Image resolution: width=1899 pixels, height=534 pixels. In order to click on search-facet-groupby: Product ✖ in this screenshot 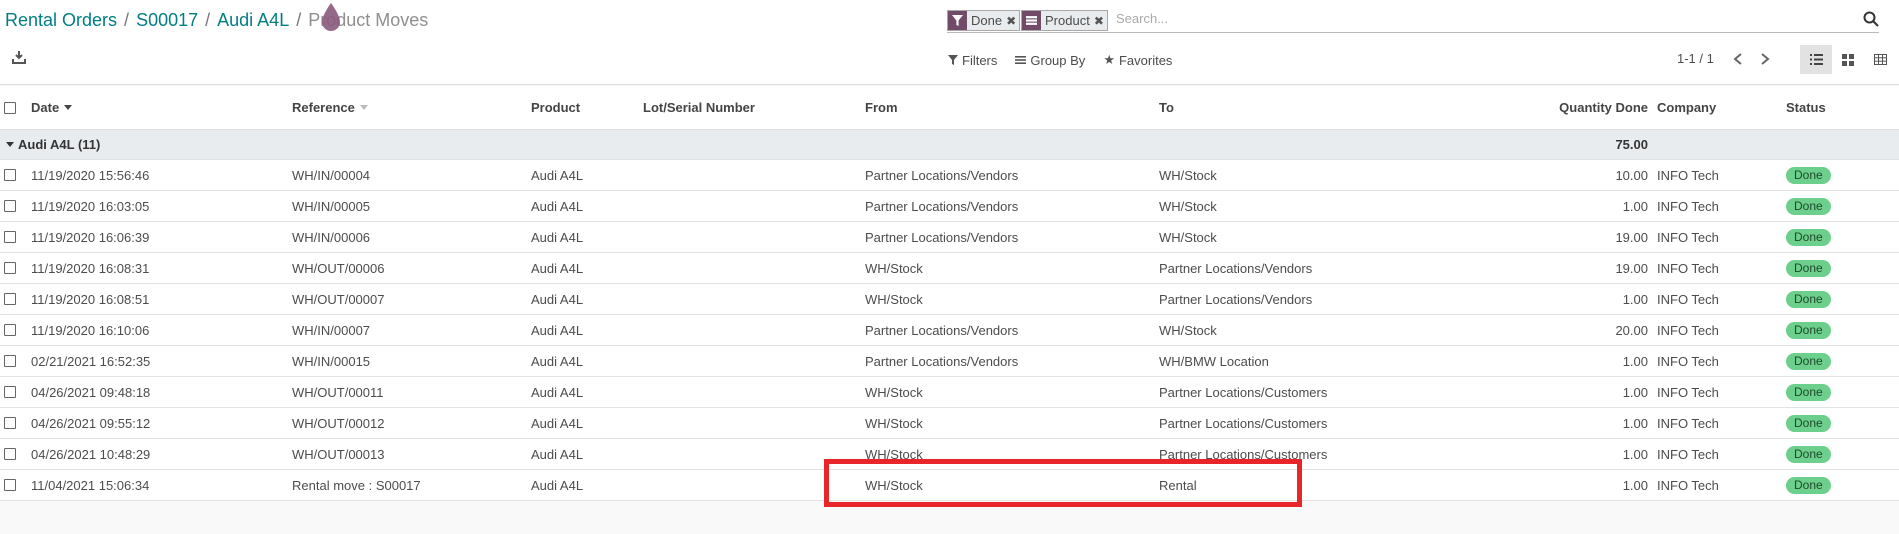, I will do `click(1064, 20)`.